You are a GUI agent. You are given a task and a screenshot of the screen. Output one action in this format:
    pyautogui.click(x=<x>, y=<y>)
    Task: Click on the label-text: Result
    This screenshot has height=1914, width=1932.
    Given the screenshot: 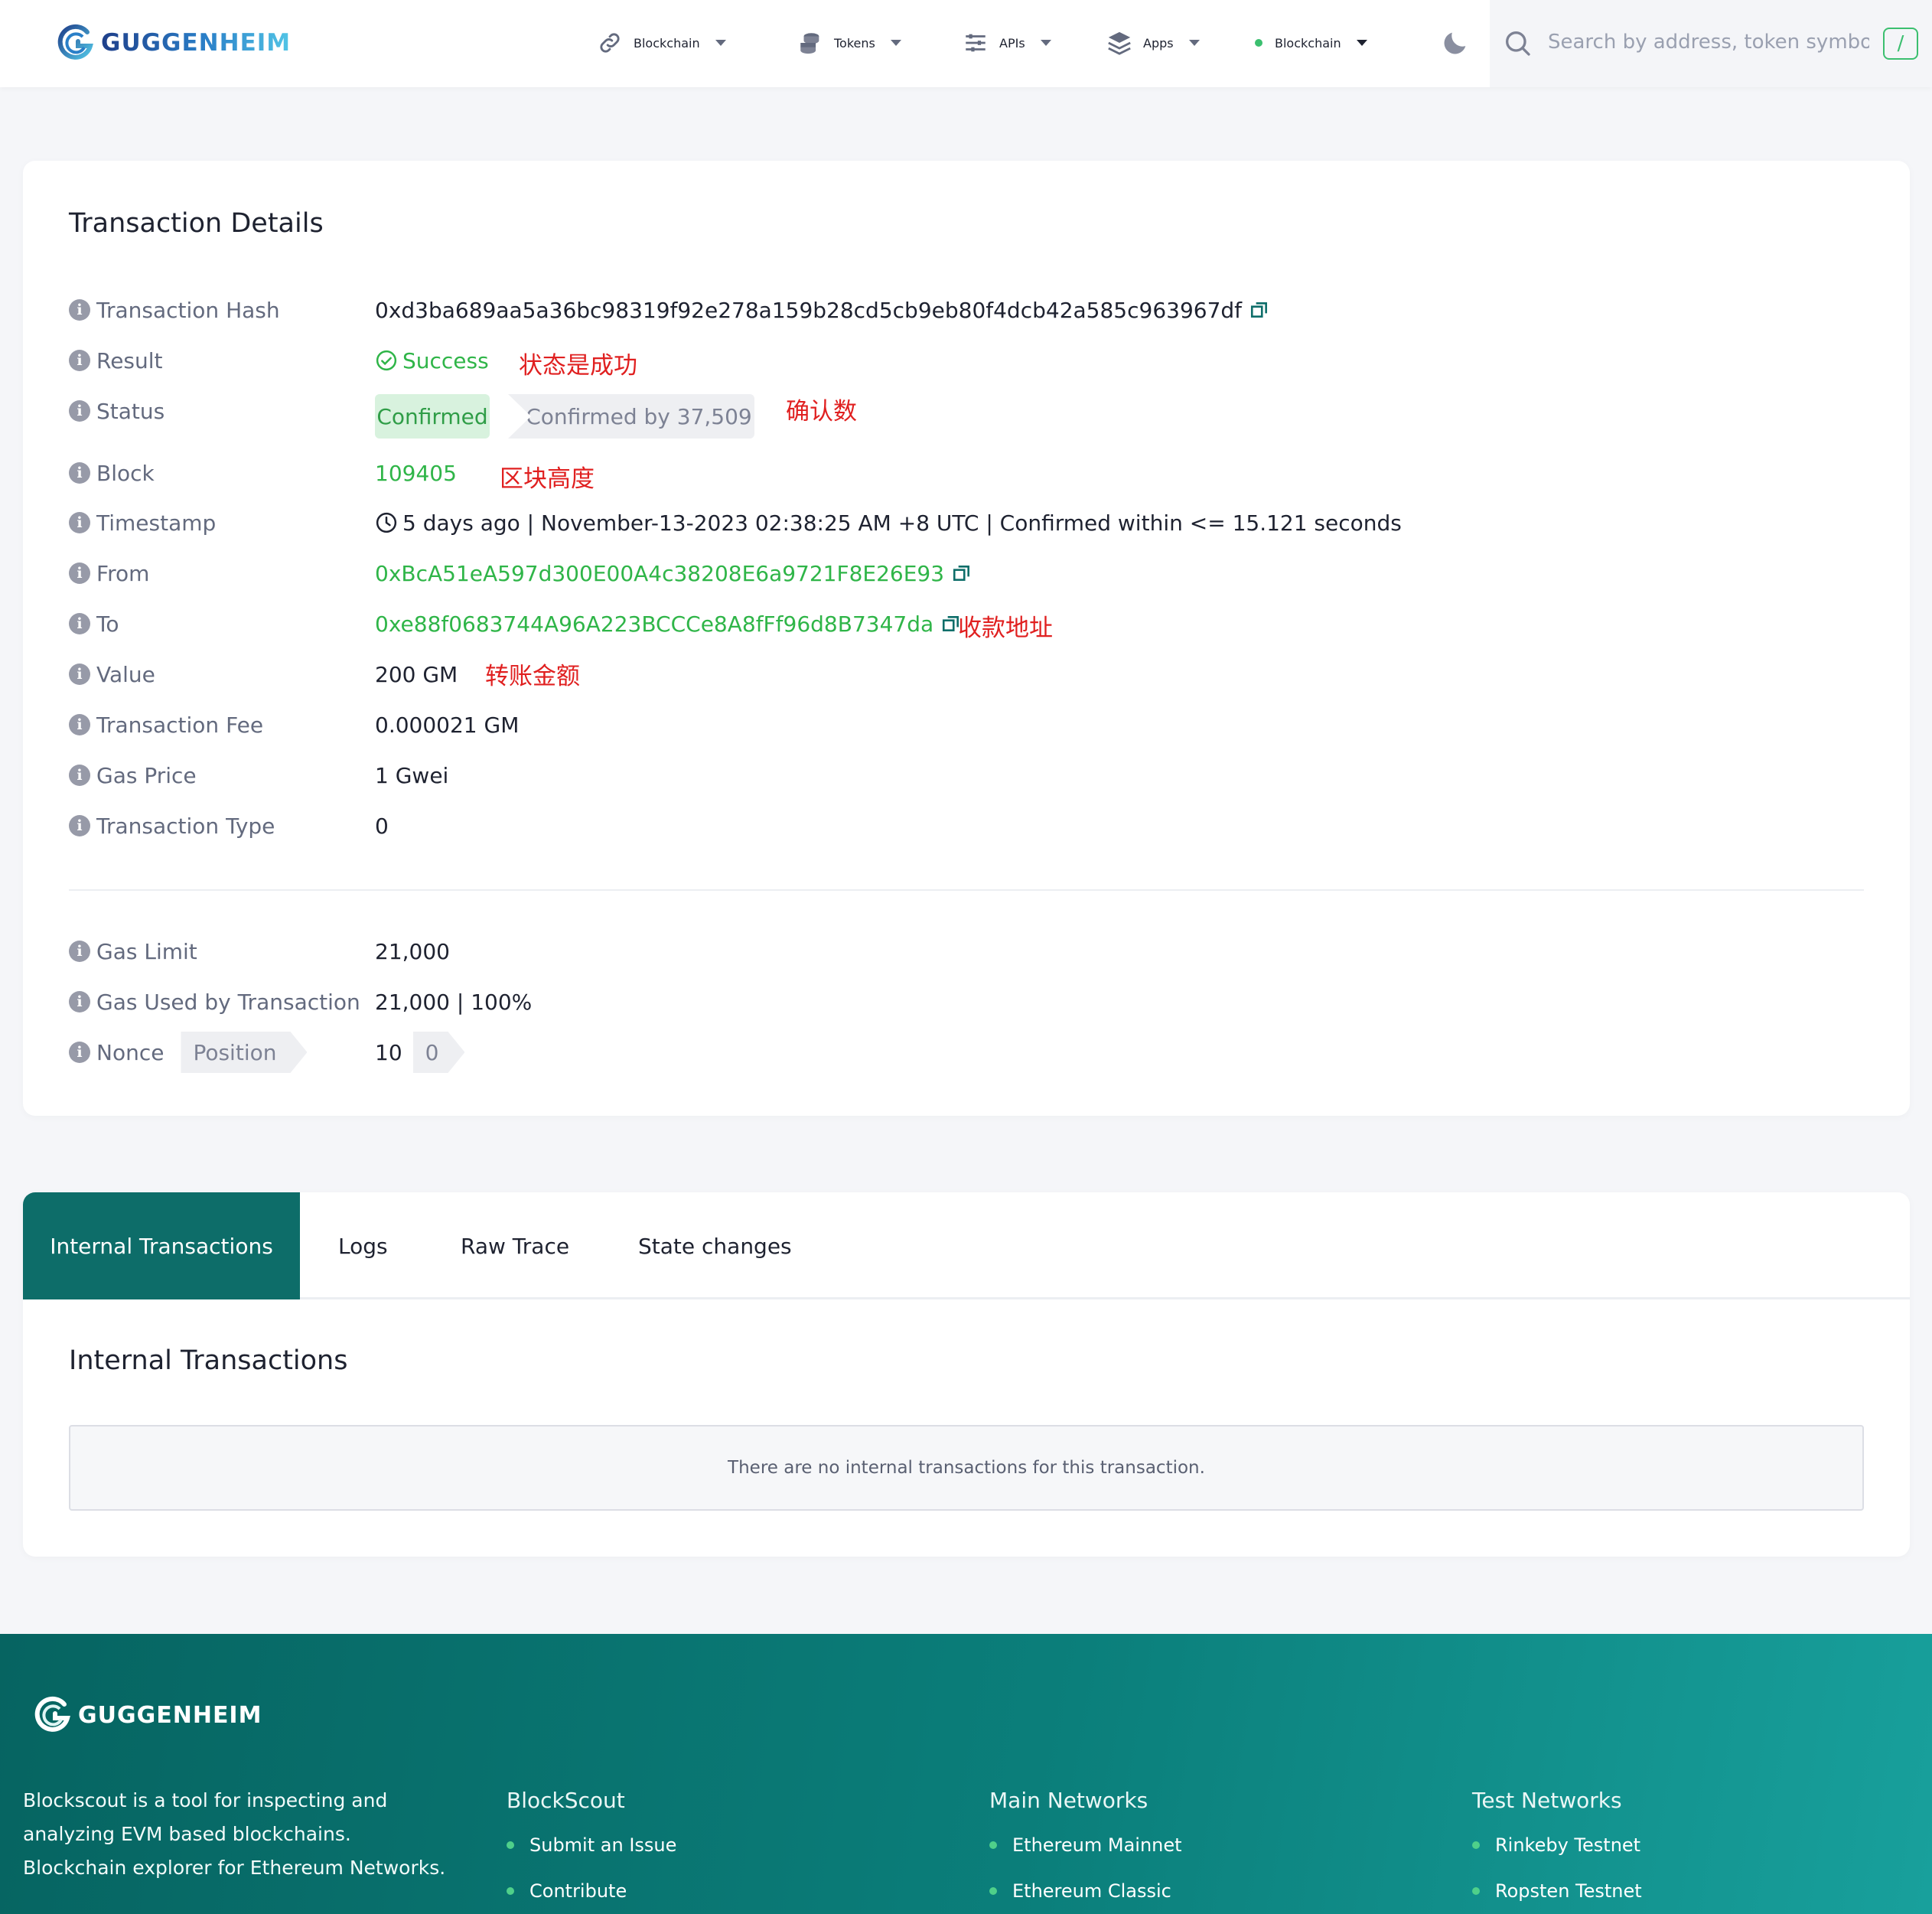 What is the action you would take?
    pyautogui.click(x=129, y=360)
    